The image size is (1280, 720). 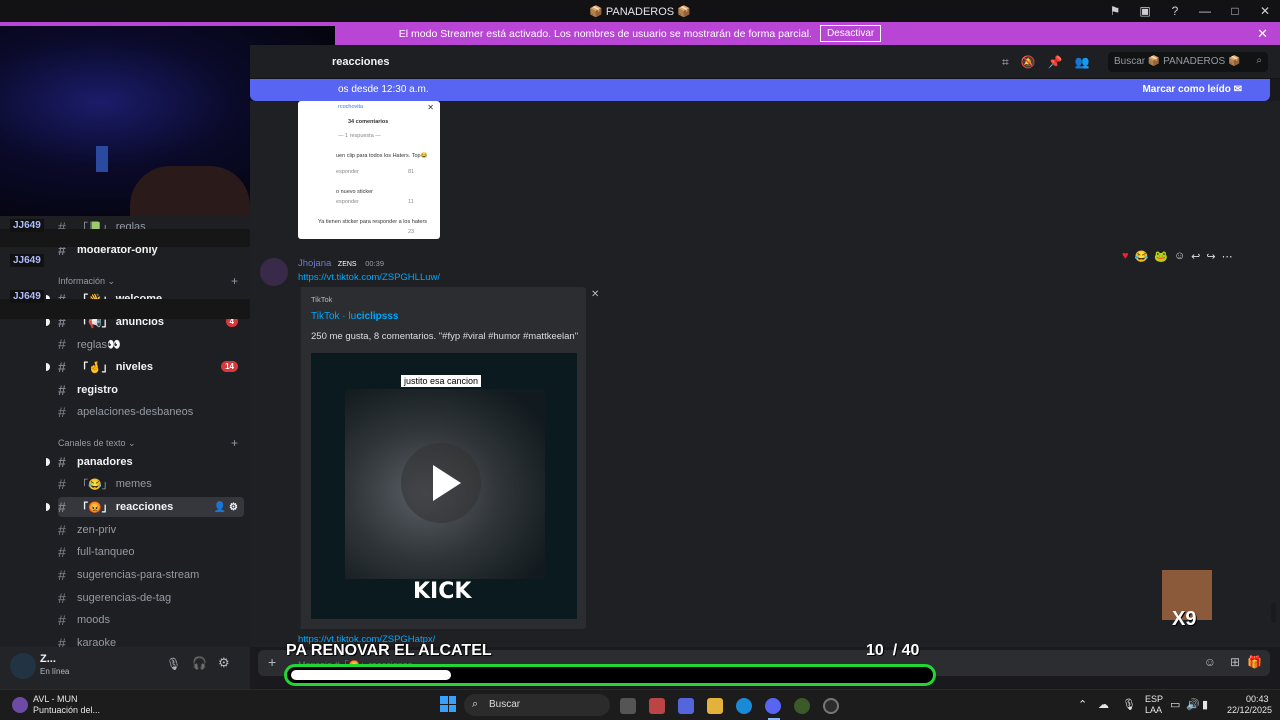 I want to click on message-author: Jhojana, so click(x=314, y=263).